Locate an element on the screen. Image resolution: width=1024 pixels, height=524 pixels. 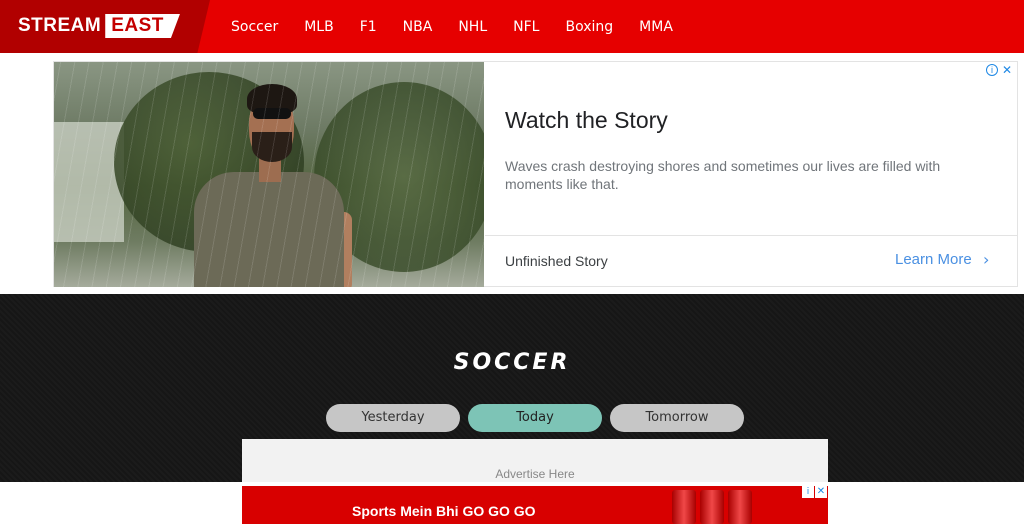
ad-close-icon: ✕ is located at coordinates (1007, 70).